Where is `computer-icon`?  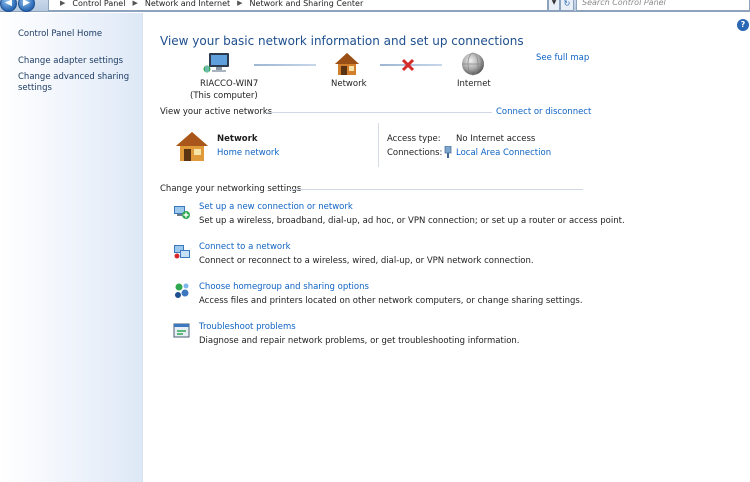
computer-icon is located at coordinates (217, 63).